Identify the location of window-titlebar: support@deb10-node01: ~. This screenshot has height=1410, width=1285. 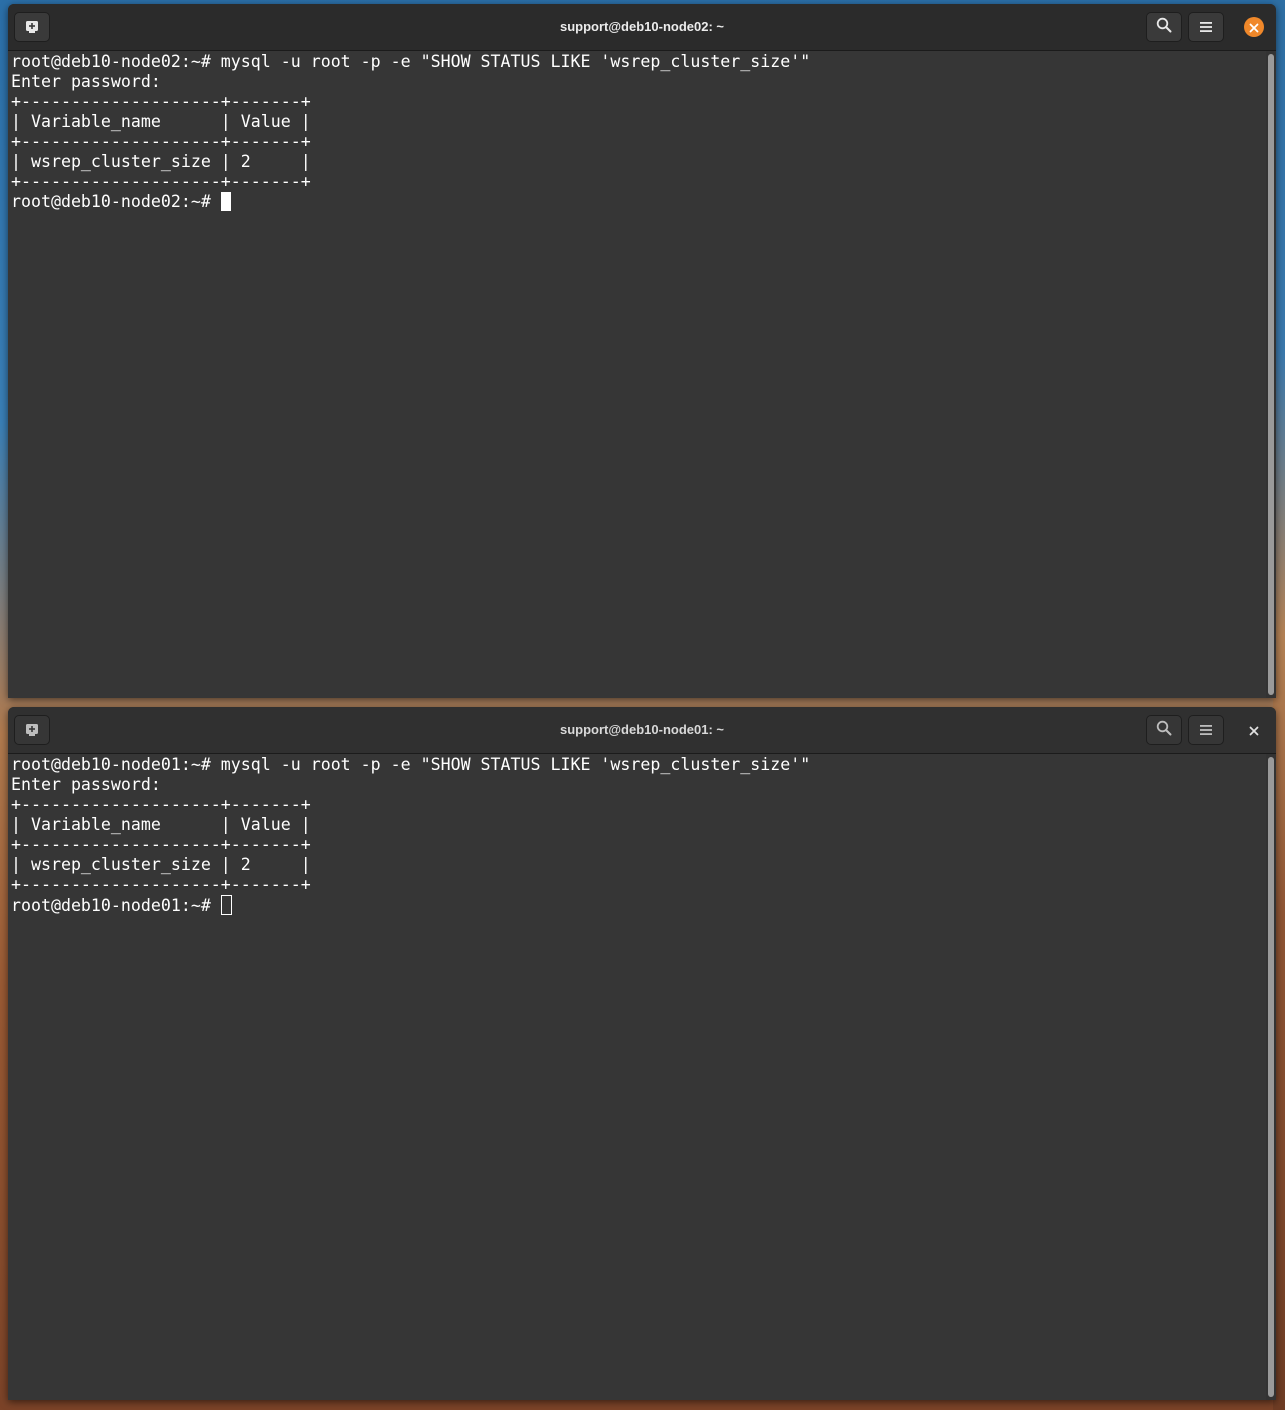
(642, 730).